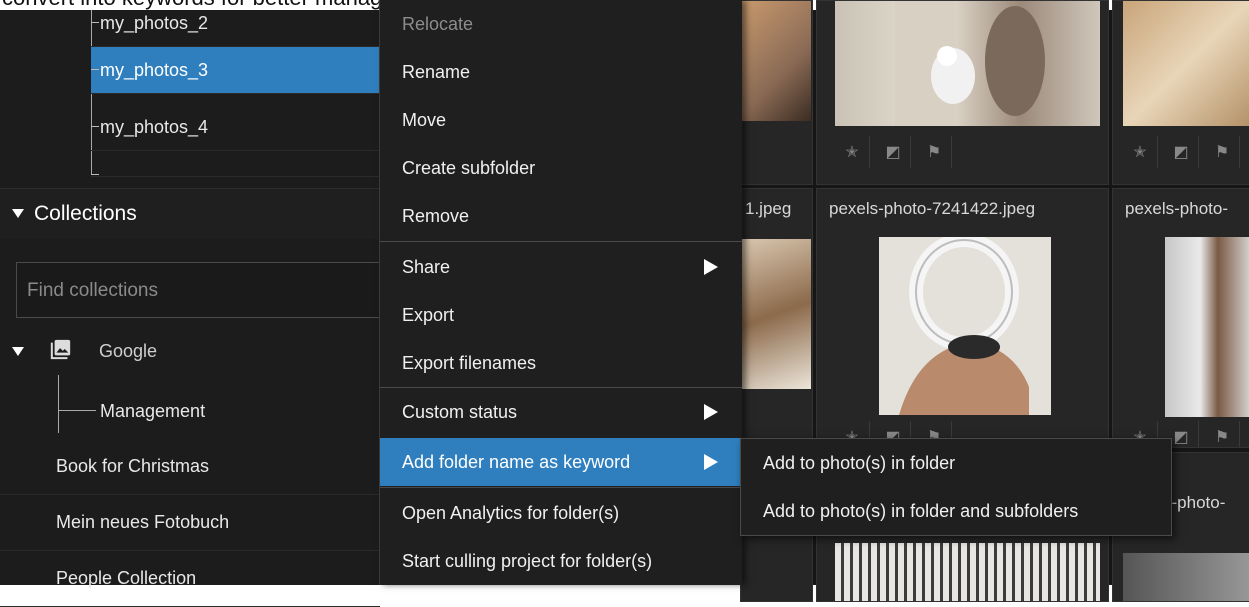 The width and height of the screenshot is (1249, 607). What do you see at coordinates (85, 213) in the screenshot?
I see `collections-title: Collections` at bounding box center [85, 213].